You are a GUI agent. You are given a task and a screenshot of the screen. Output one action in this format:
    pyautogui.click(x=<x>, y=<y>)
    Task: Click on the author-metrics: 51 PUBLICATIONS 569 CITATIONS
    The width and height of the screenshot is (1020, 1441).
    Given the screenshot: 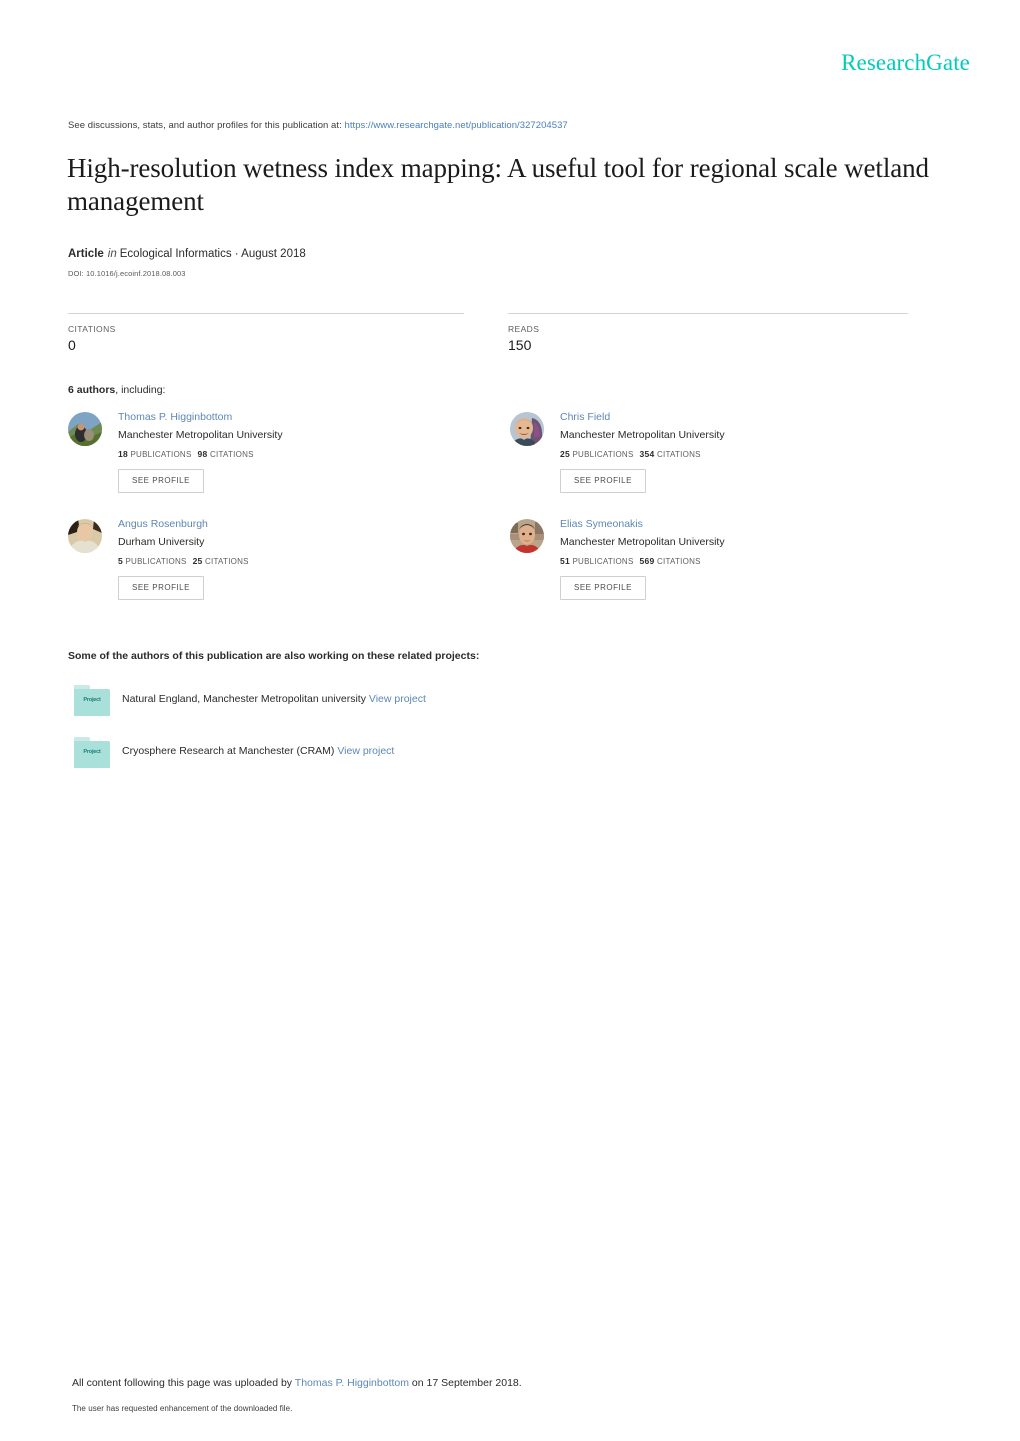 What is the action you would take?
    pyautogui.click(x=642, y=561)
    